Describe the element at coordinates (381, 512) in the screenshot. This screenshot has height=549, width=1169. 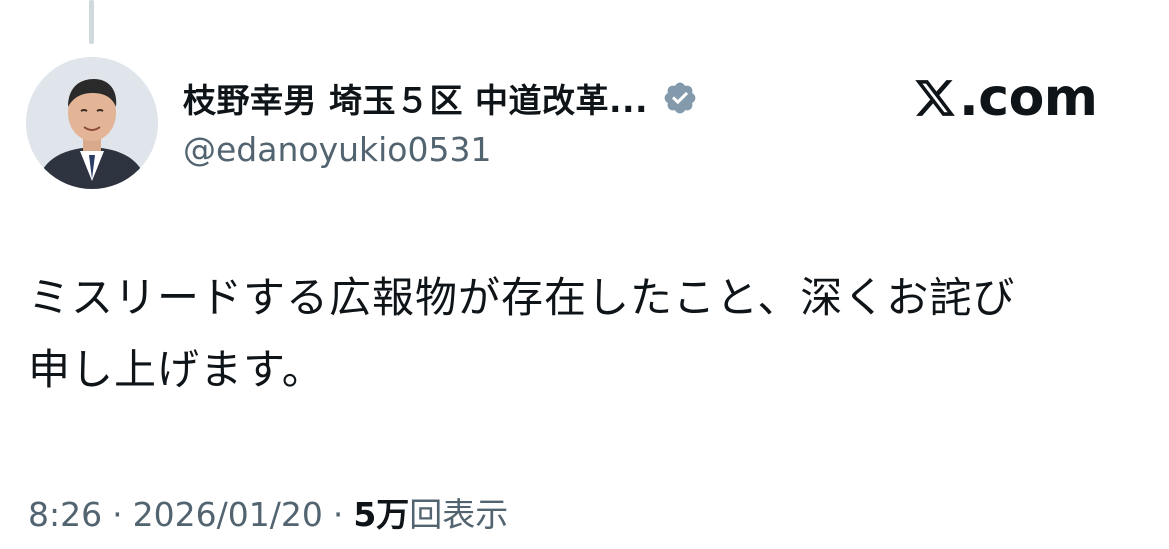
I see `views-count: 5万` at that location.